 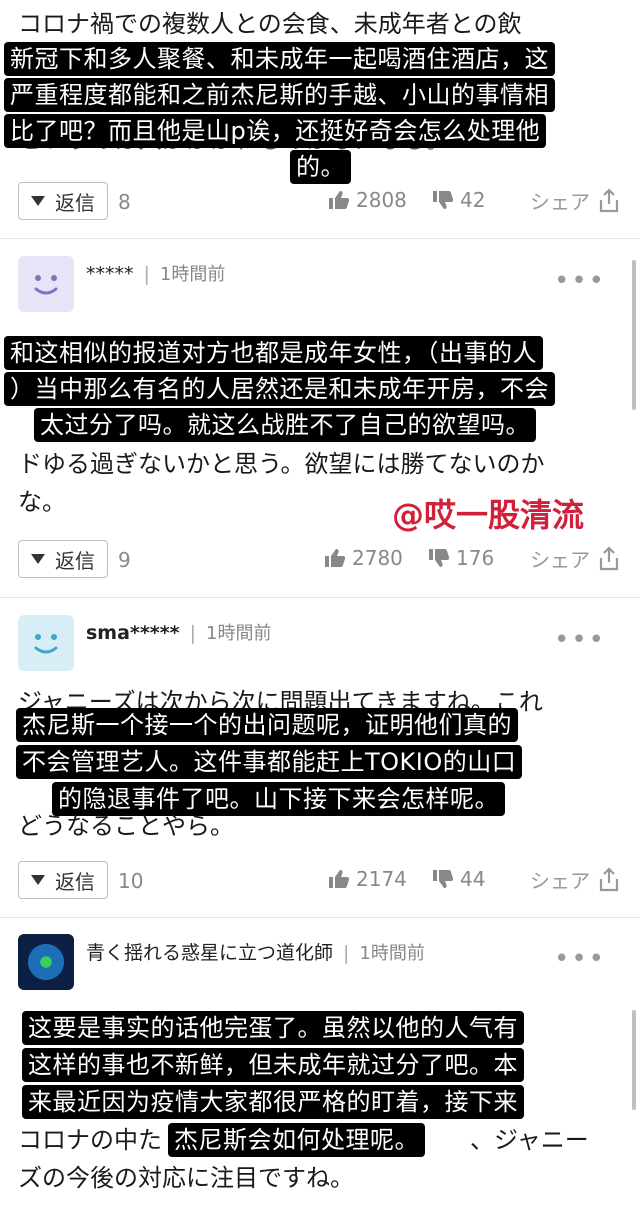 What do you see at coordinates (475, 558) in the screenshot?
I see `dislike-count: 176` at bounding box center [475, 558].